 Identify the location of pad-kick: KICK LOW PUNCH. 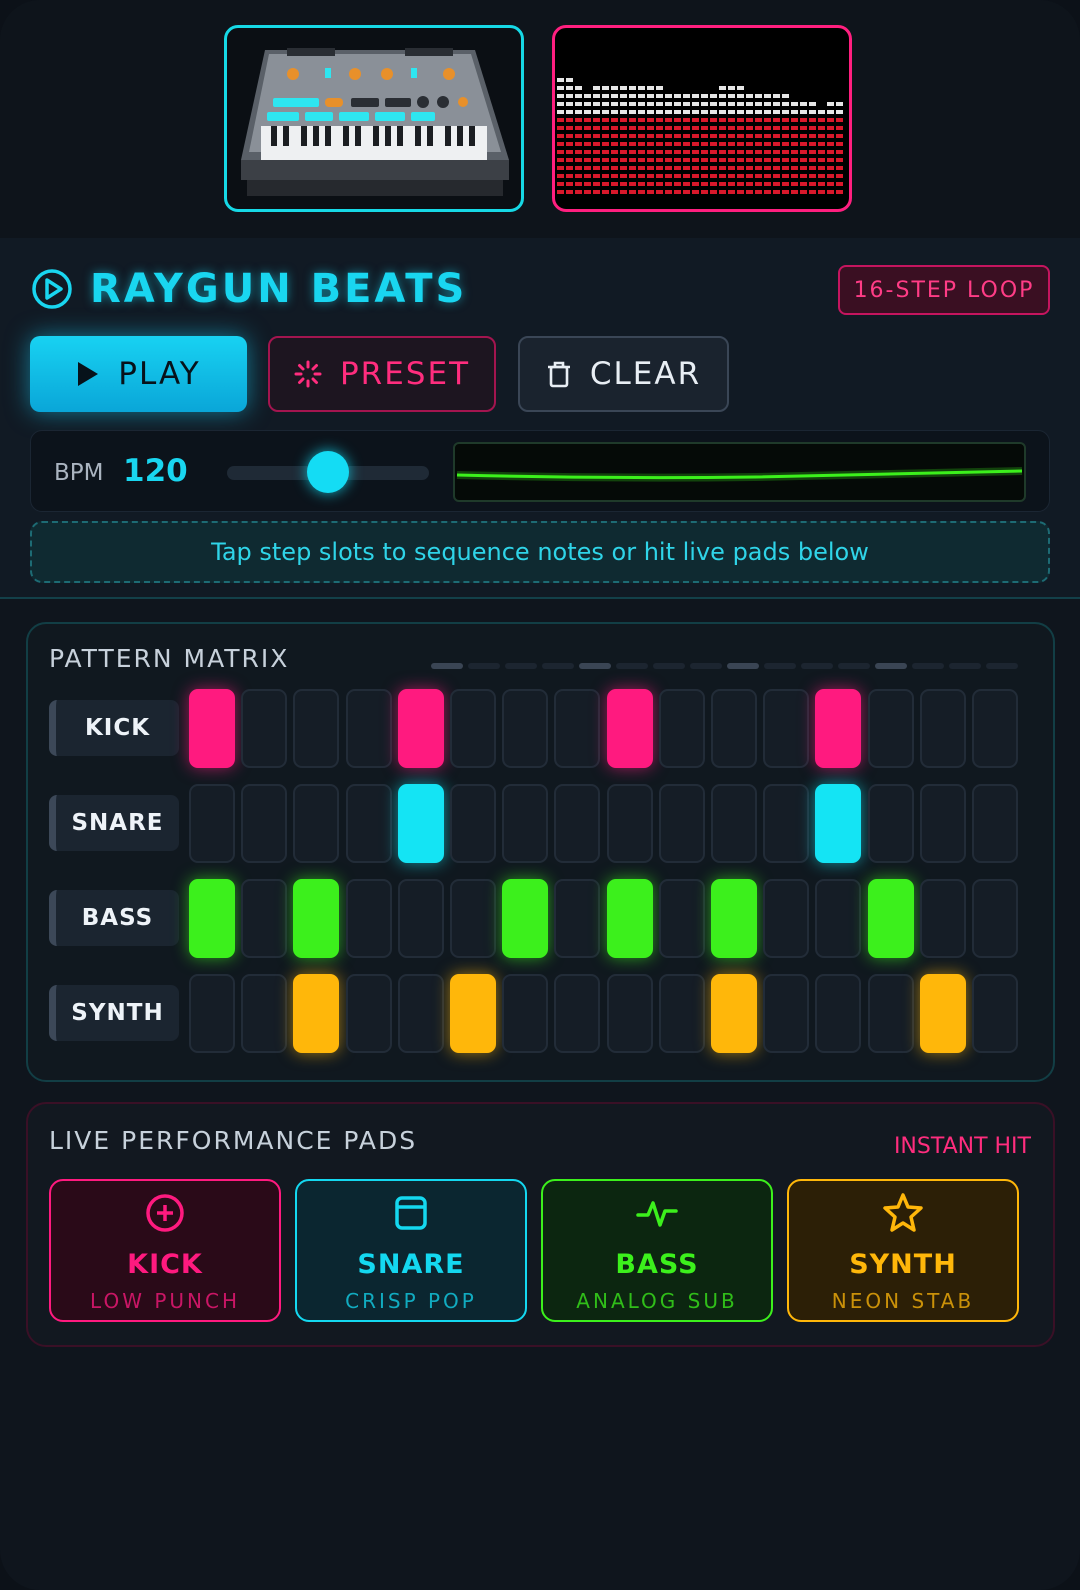
(165, 1250).